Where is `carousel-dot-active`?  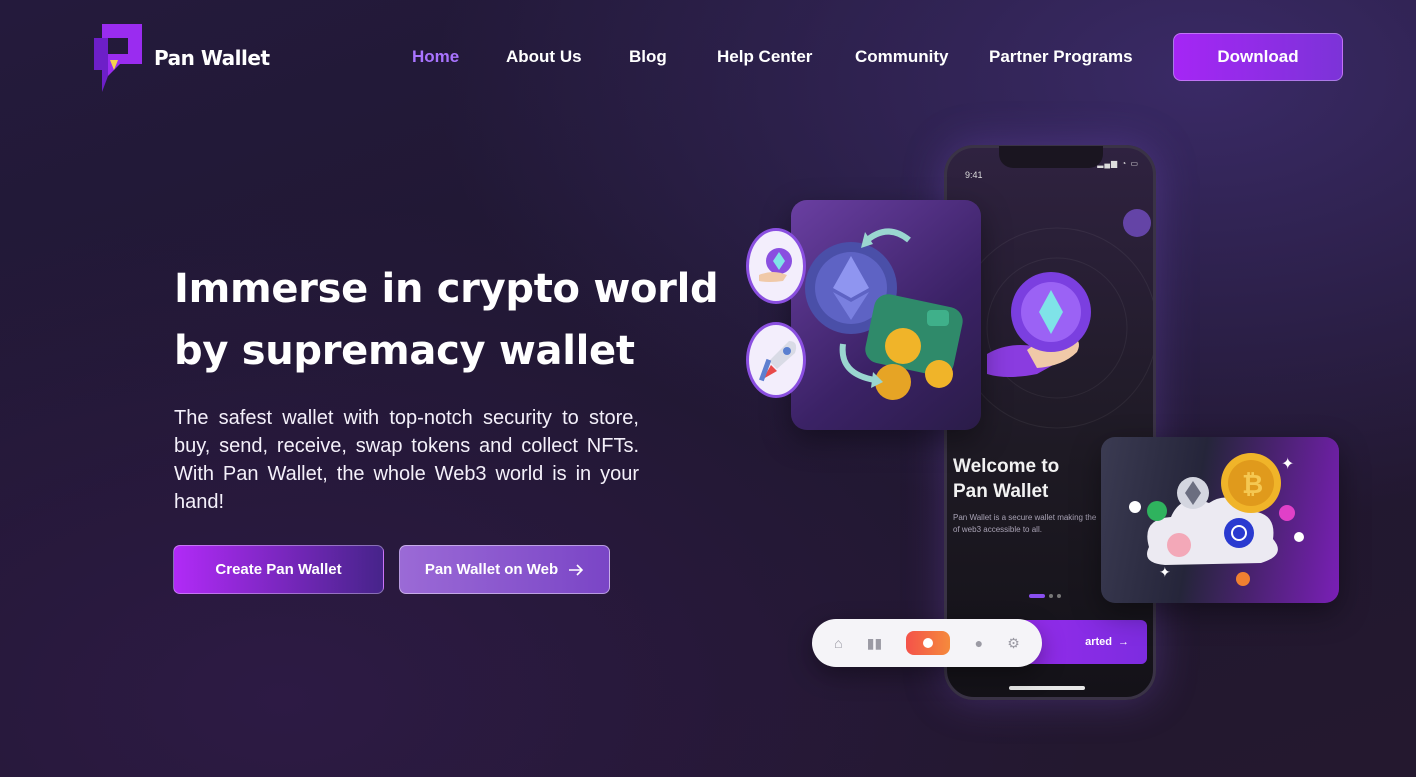 carousel-dot-active is located at coordinates (1037, 596).